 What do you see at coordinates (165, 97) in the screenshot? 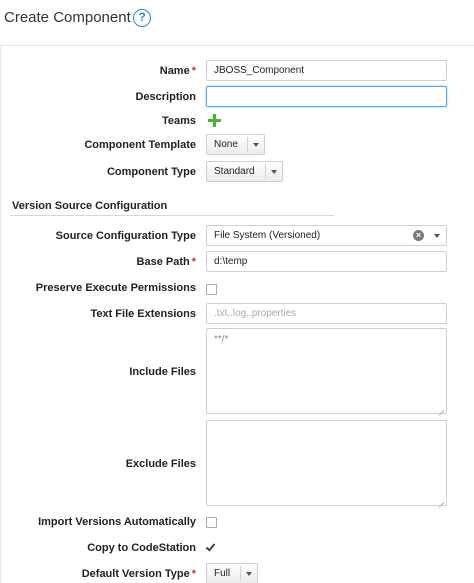
I see `description-label: Description` at bounding box center [165, 97].